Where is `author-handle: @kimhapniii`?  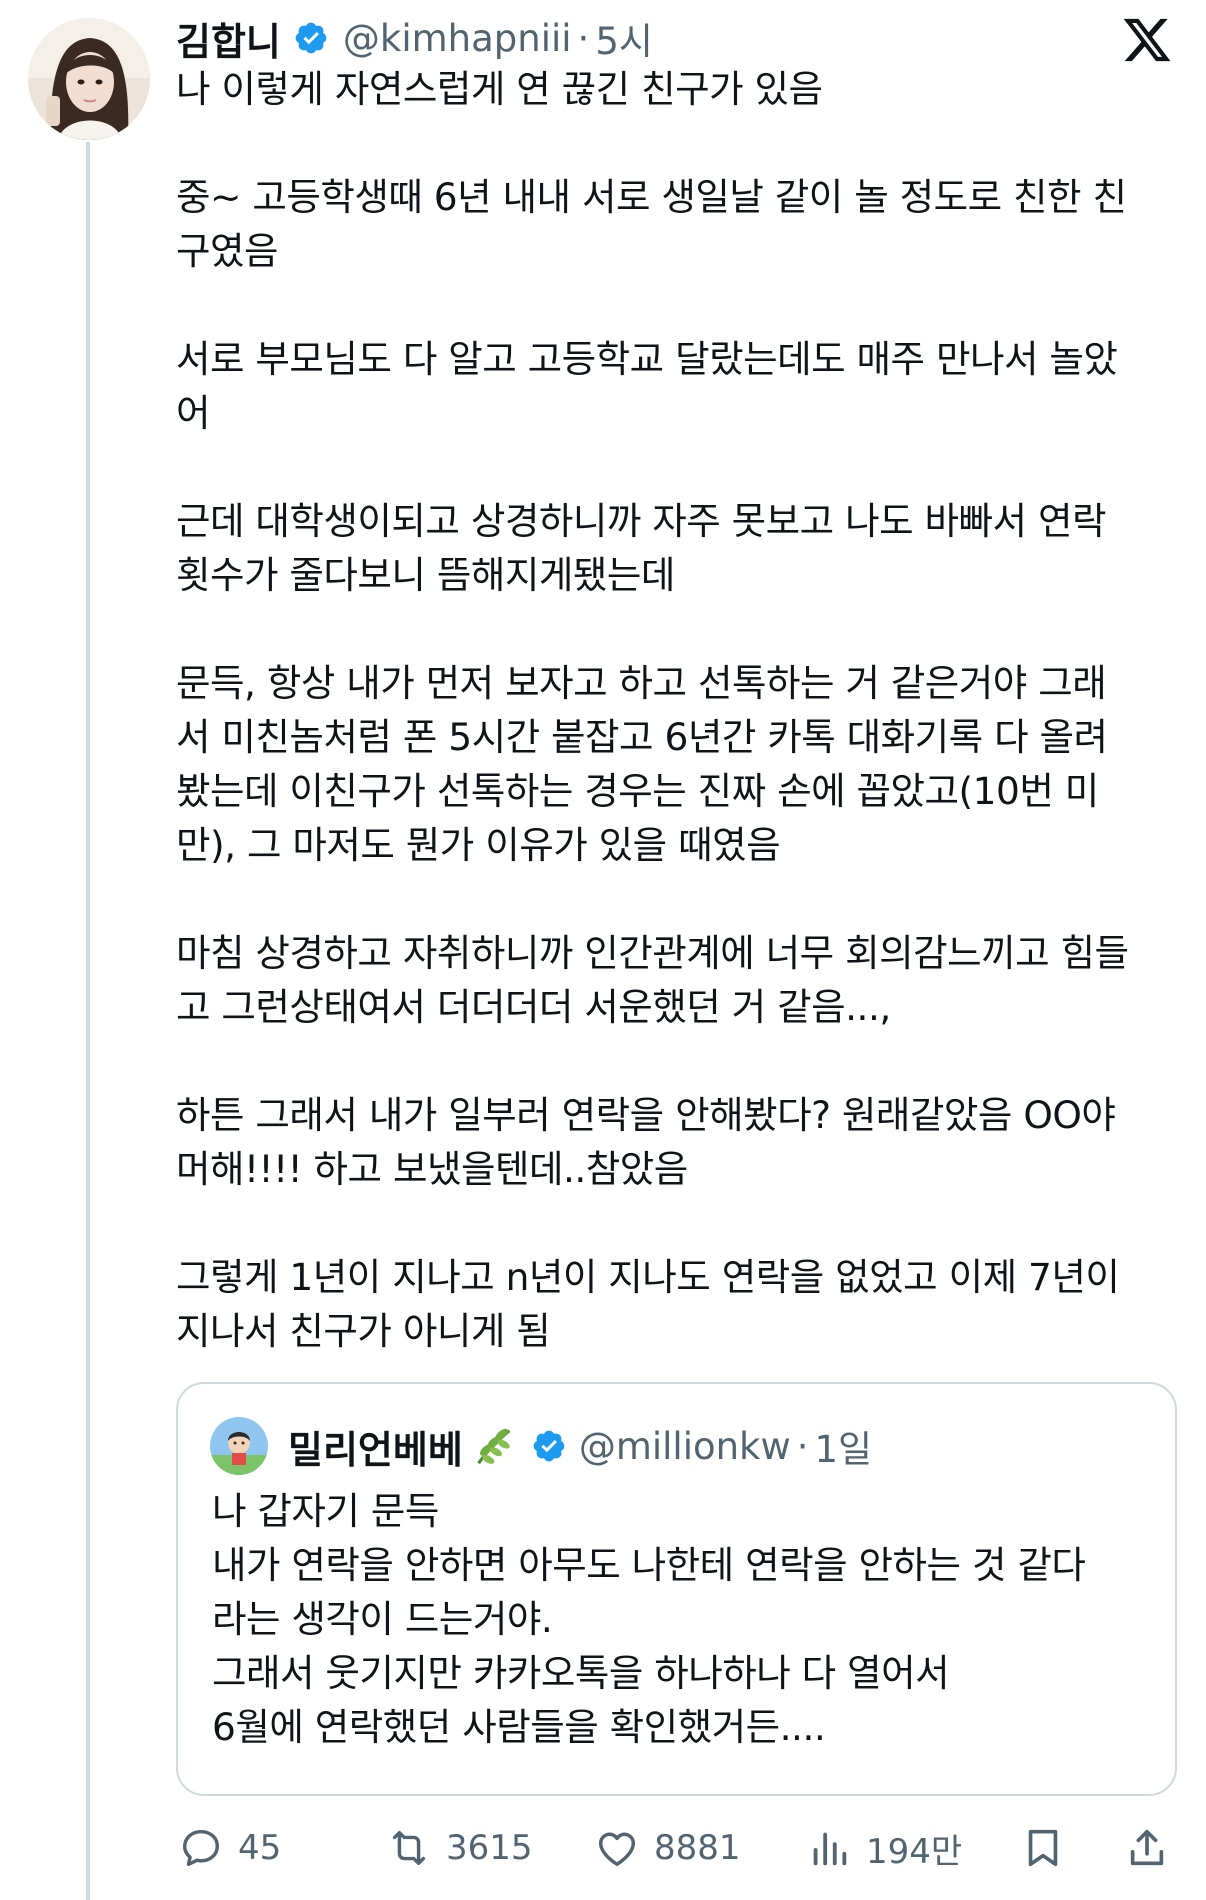 author-handle: @kimhapniii is located at coordinates (457, 38).